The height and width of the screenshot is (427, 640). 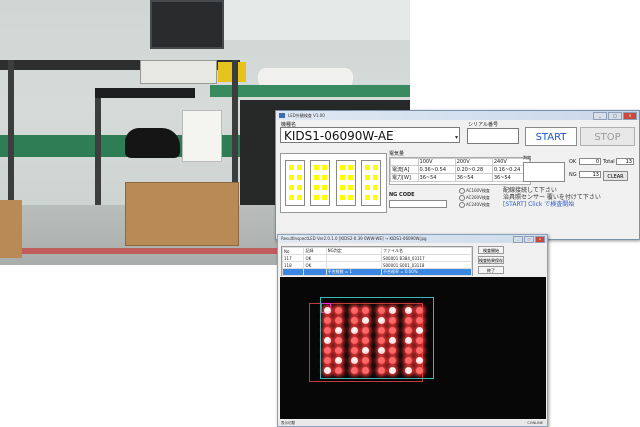 I want to click on clear-button: CLEAR, so click(x=615, y=176).